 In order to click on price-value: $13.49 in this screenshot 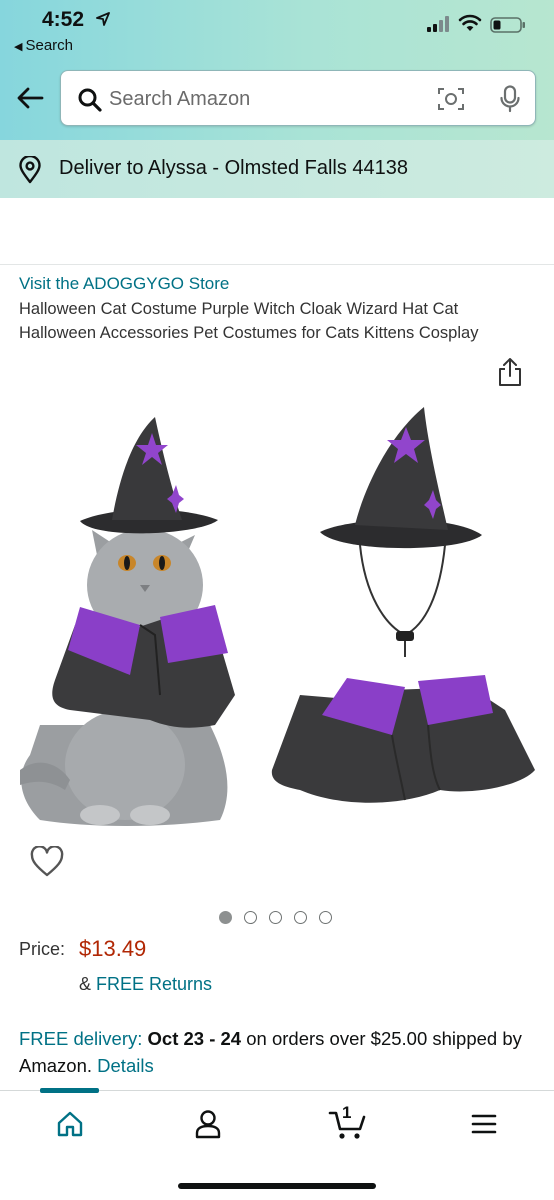, I will do `click(113, 948)`.